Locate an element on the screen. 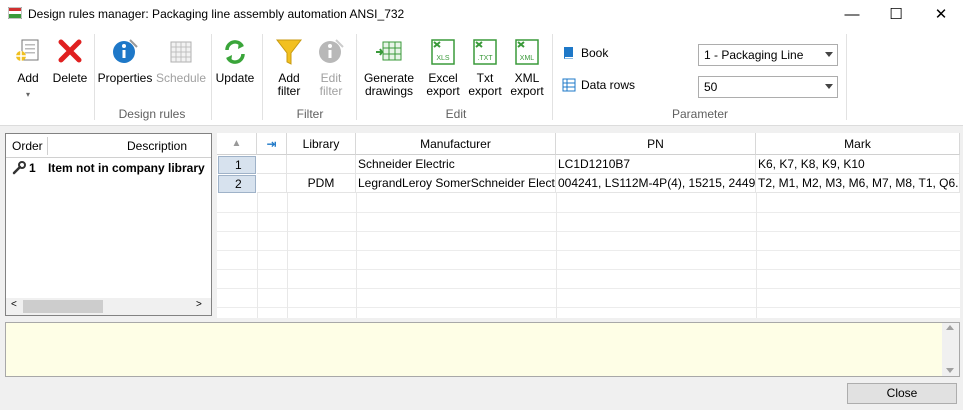 The image size is (963, 410). column-header-library: Library is located at coordinates (321, 144).